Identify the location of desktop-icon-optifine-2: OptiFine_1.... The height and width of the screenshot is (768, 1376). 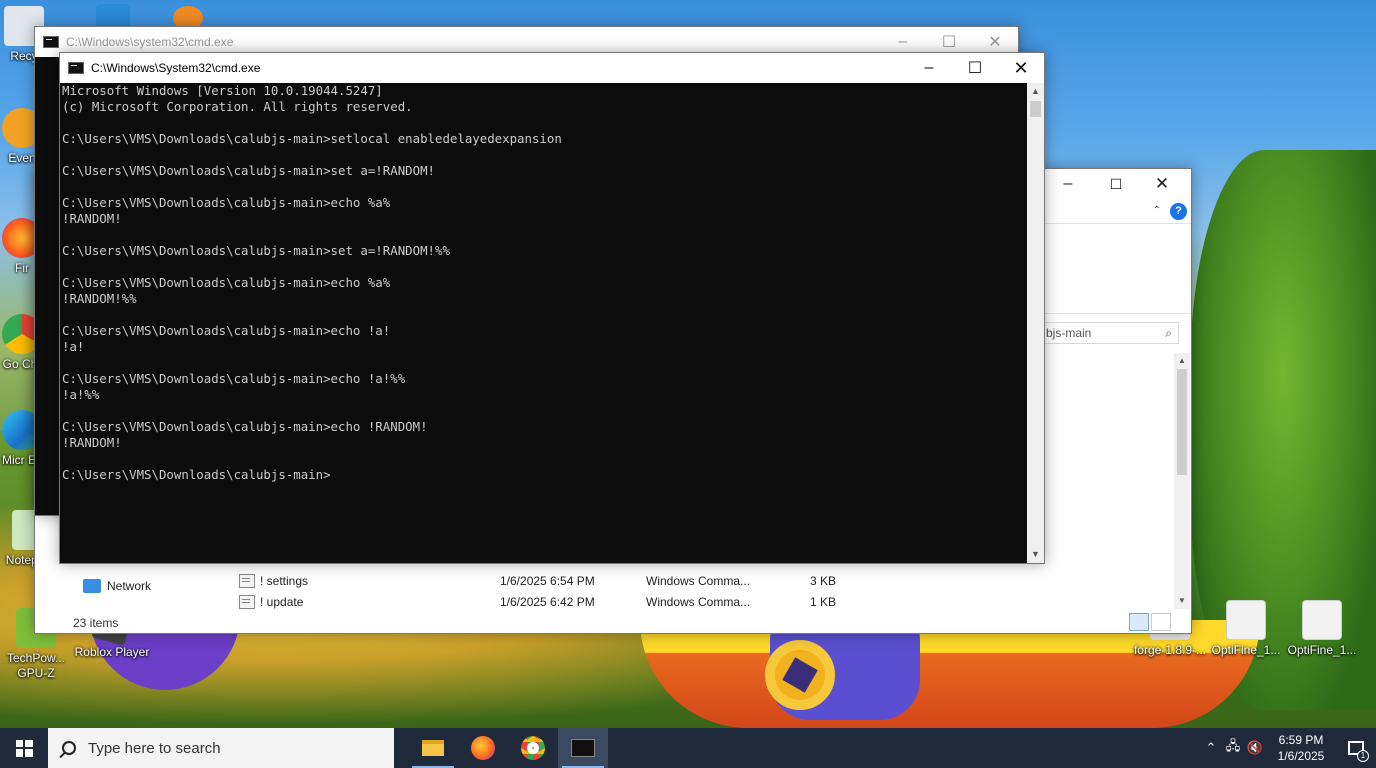
(1322, 629).